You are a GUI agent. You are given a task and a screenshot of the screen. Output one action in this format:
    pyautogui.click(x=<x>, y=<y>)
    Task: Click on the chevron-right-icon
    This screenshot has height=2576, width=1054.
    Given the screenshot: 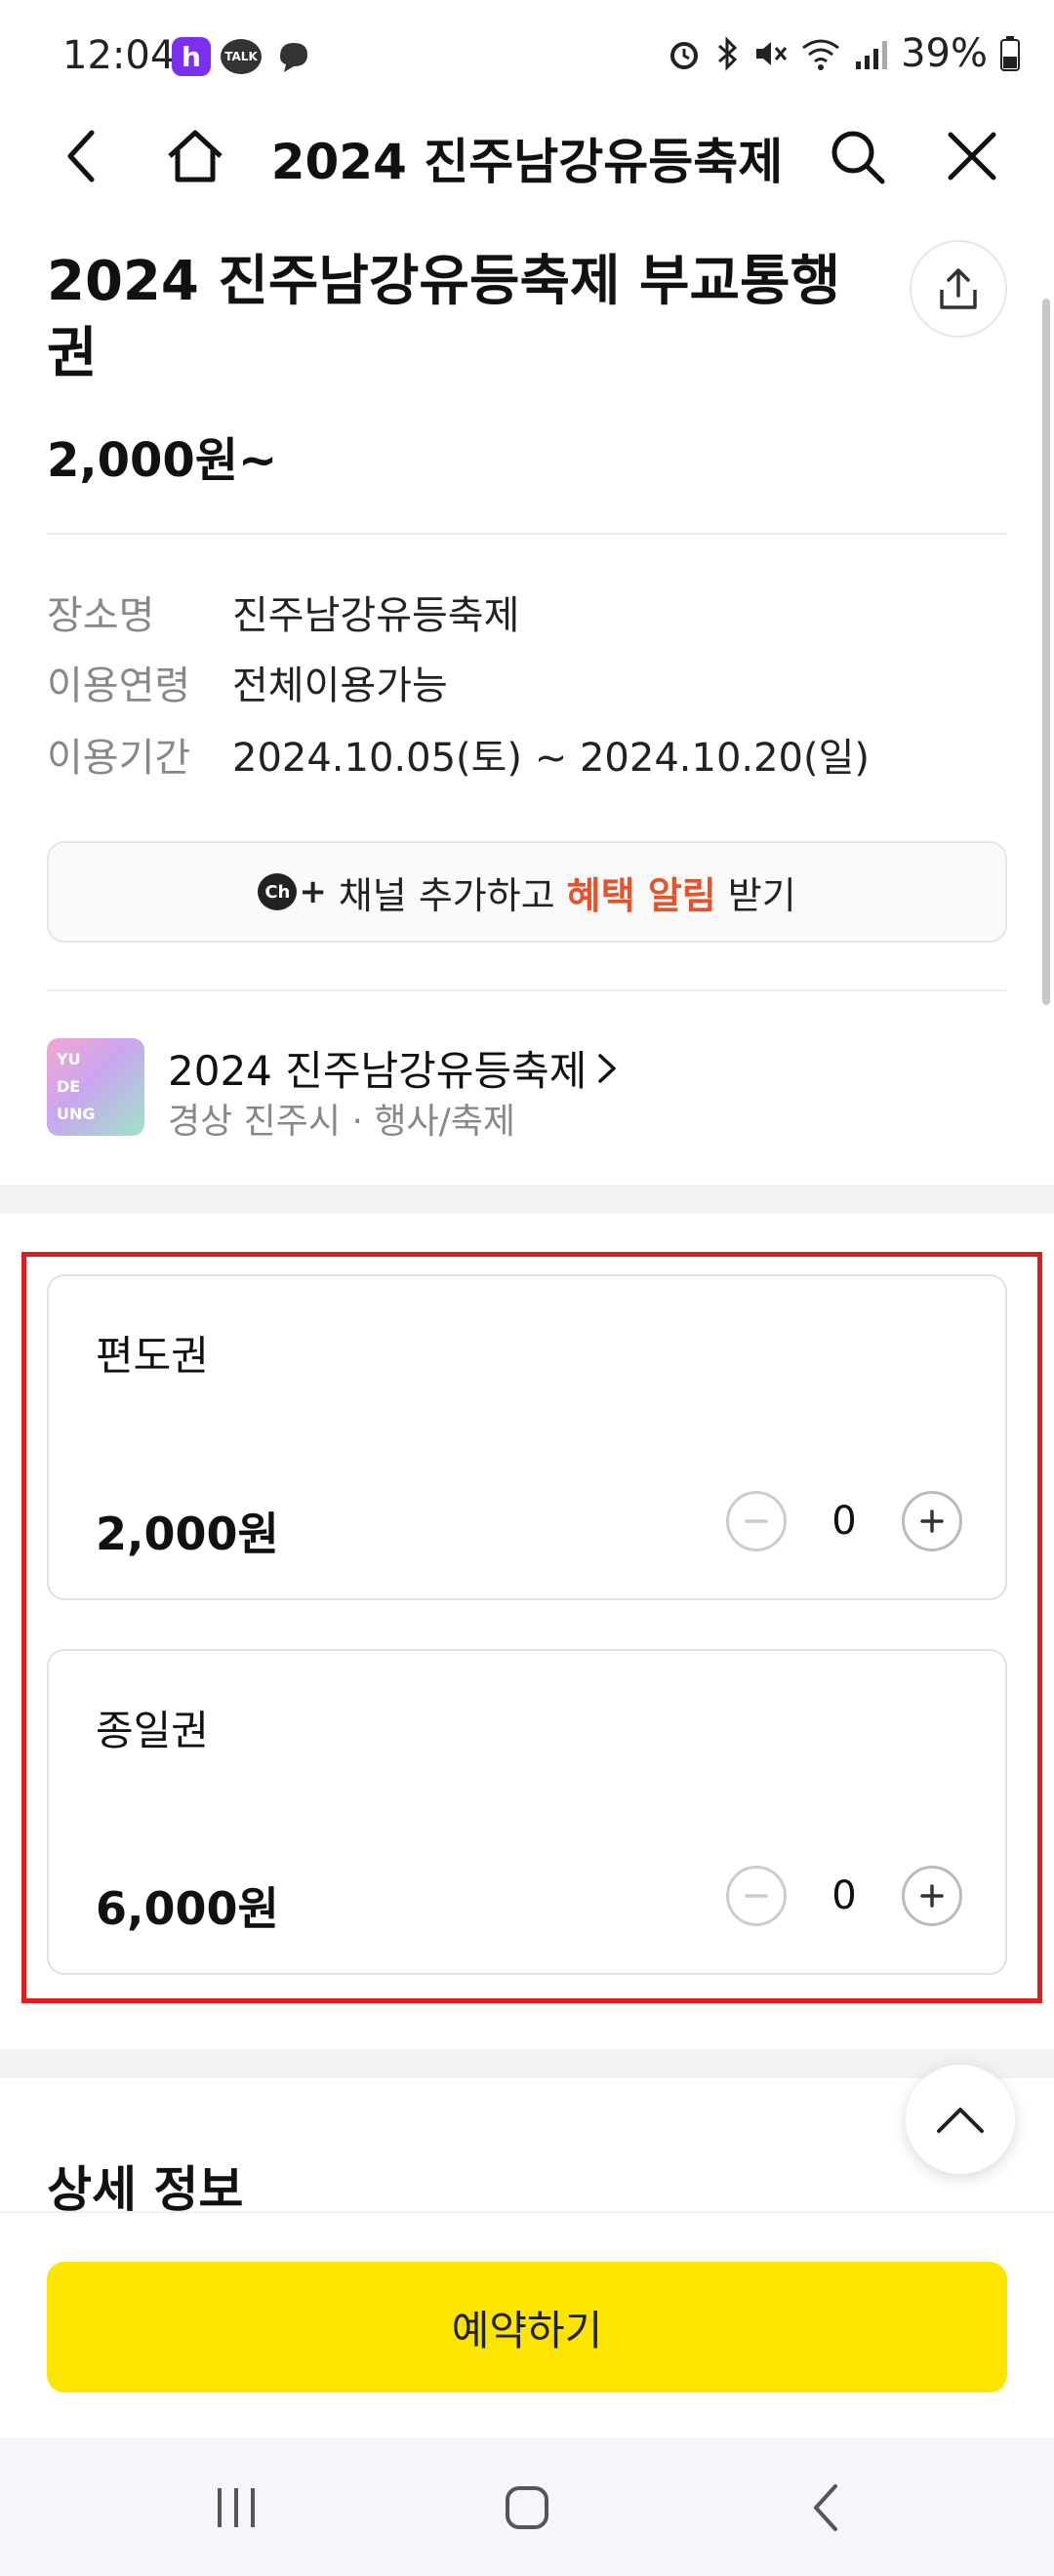 What is the action you would take?
    pyautogui.click(x=607, y=1068)
    